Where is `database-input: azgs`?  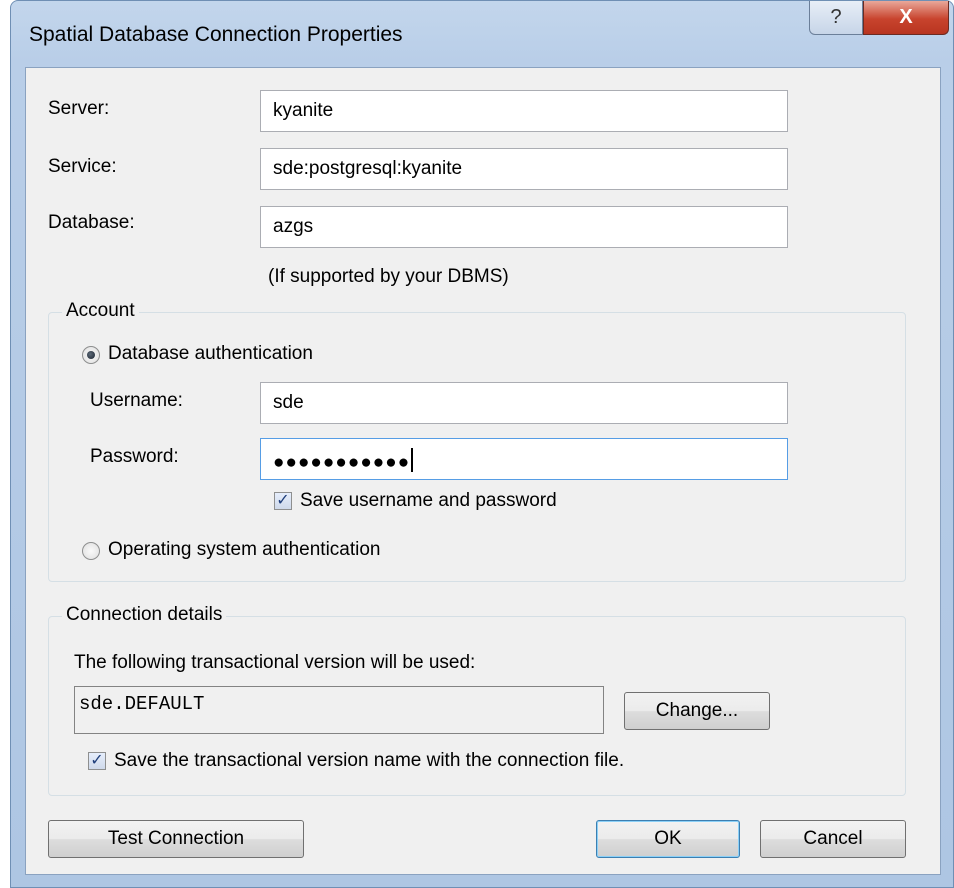 database-input: azgs is located at coordinates (524, 227).